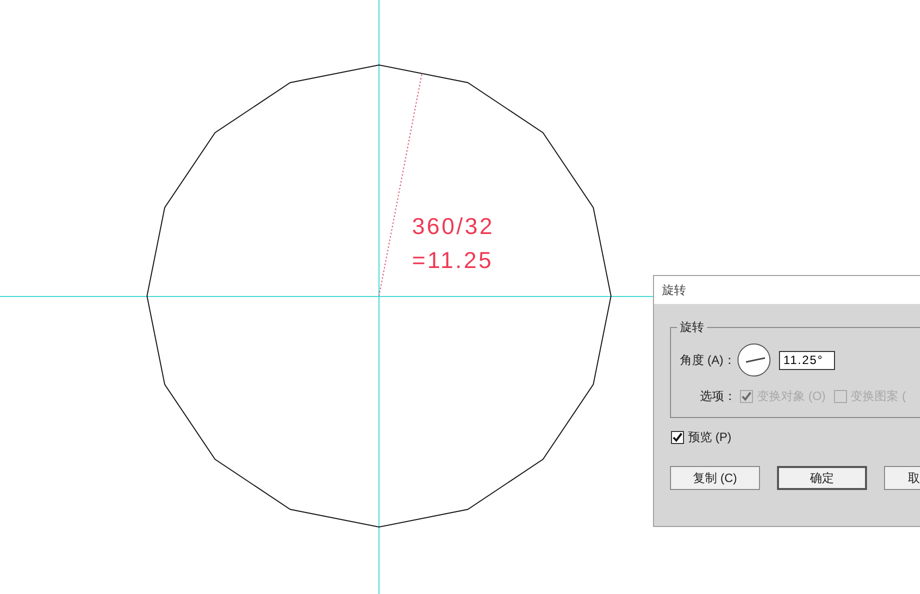  Describe the element at coordinates (807, 360) in the screenshot. I see `angle-input-field: 11.25°` at that location.